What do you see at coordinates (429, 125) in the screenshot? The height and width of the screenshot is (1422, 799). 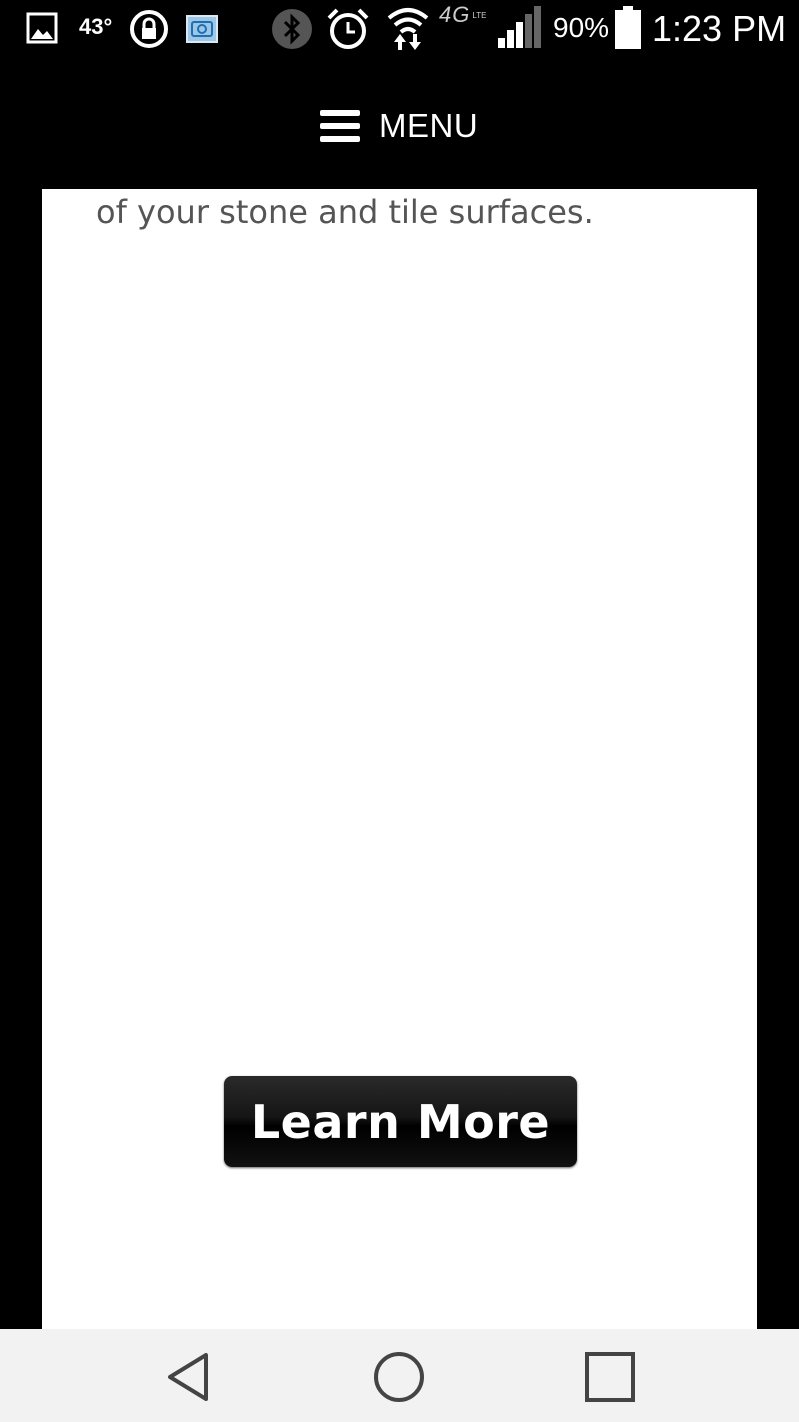 I see `menu-label: MENU` at bounding box center [429, 125].